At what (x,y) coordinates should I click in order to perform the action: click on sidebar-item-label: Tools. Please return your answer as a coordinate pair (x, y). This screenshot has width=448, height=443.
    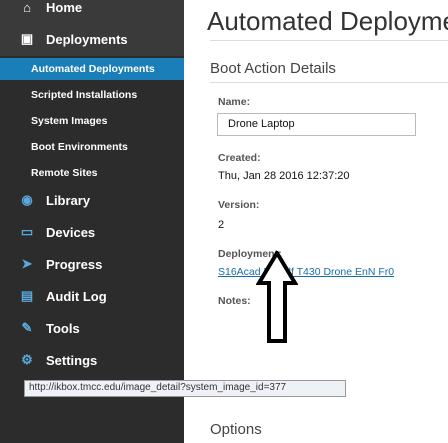
    Looking at the image, I should click on (63, 328).